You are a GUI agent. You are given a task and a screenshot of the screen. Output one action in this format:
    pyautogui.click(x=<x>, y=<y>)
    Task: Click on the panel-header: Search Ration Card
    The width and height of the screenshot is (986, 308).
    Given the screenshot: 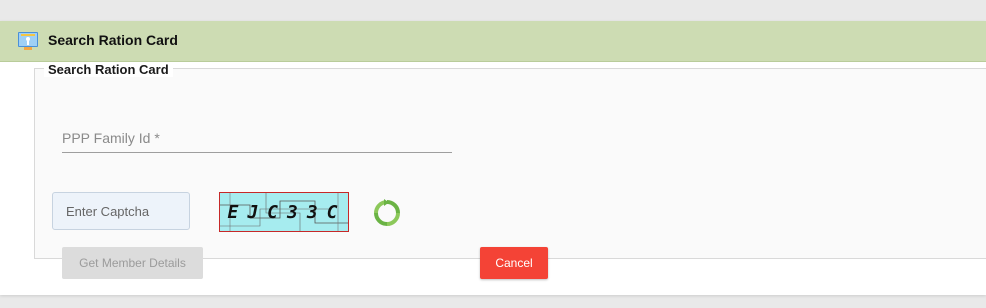 What is the action you would take?
    pyautogui.click(x=493, y=41)
    